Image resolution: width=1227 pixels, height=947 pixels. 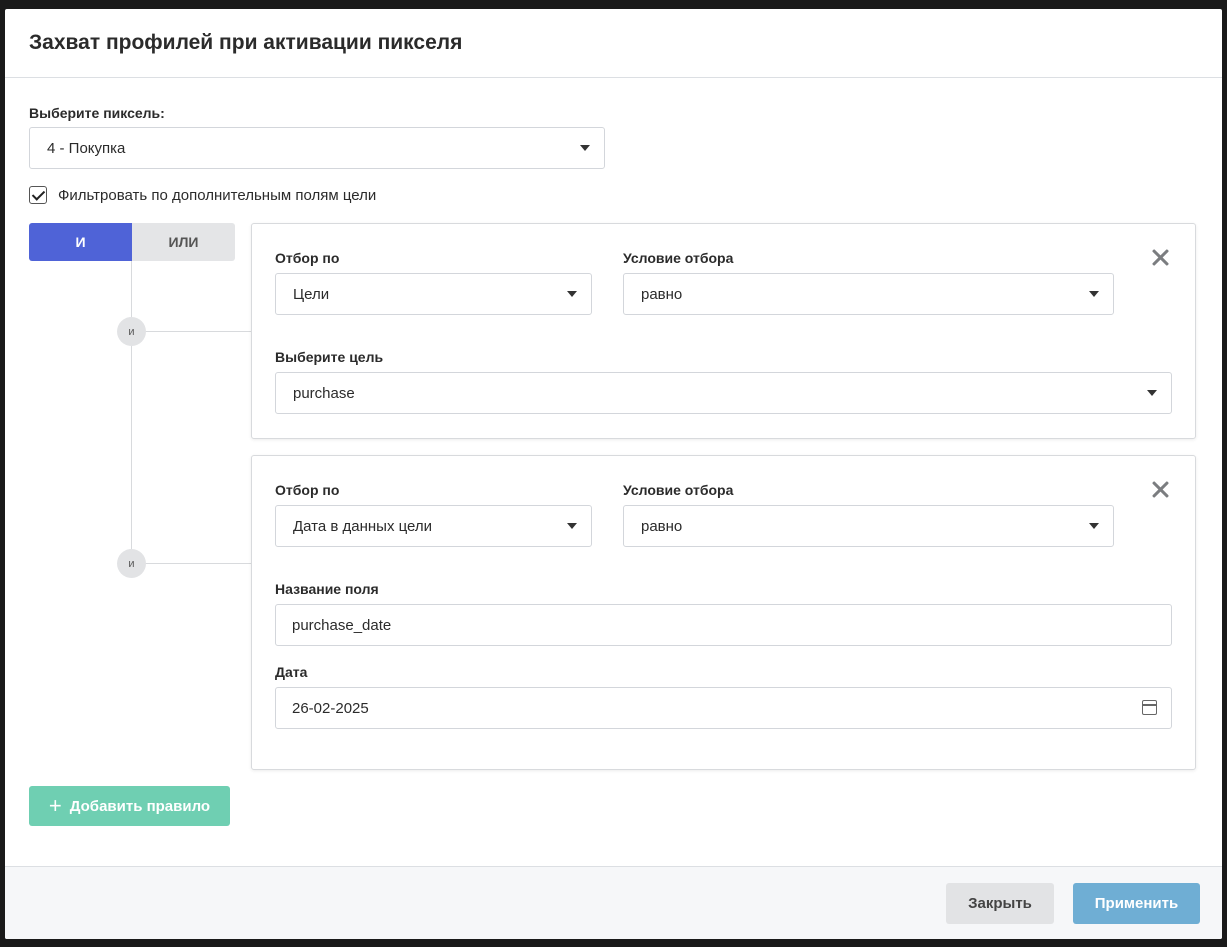 I want to click on modal-title: Захват профилей при активации пикселя, so click(x=246, y=42).